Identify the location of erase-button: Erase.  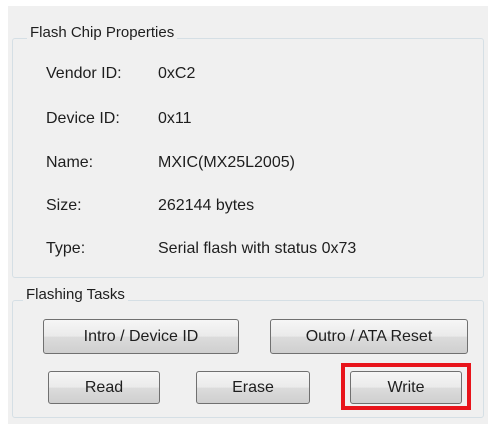
(253, 387).